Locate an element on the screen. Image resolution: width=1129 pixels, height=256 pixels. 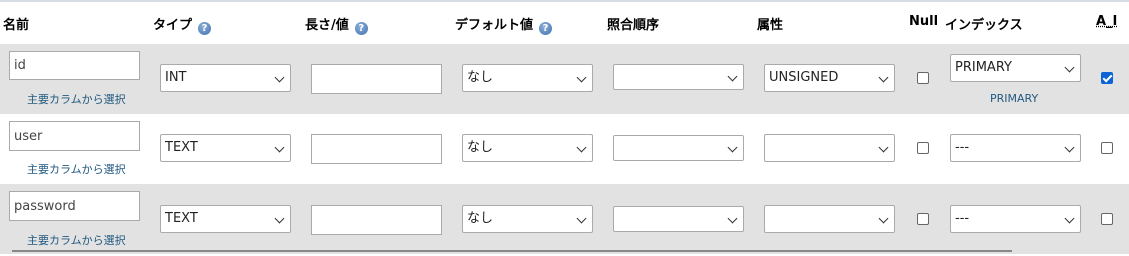
header-null: Null is located at coordinates (924, 21).